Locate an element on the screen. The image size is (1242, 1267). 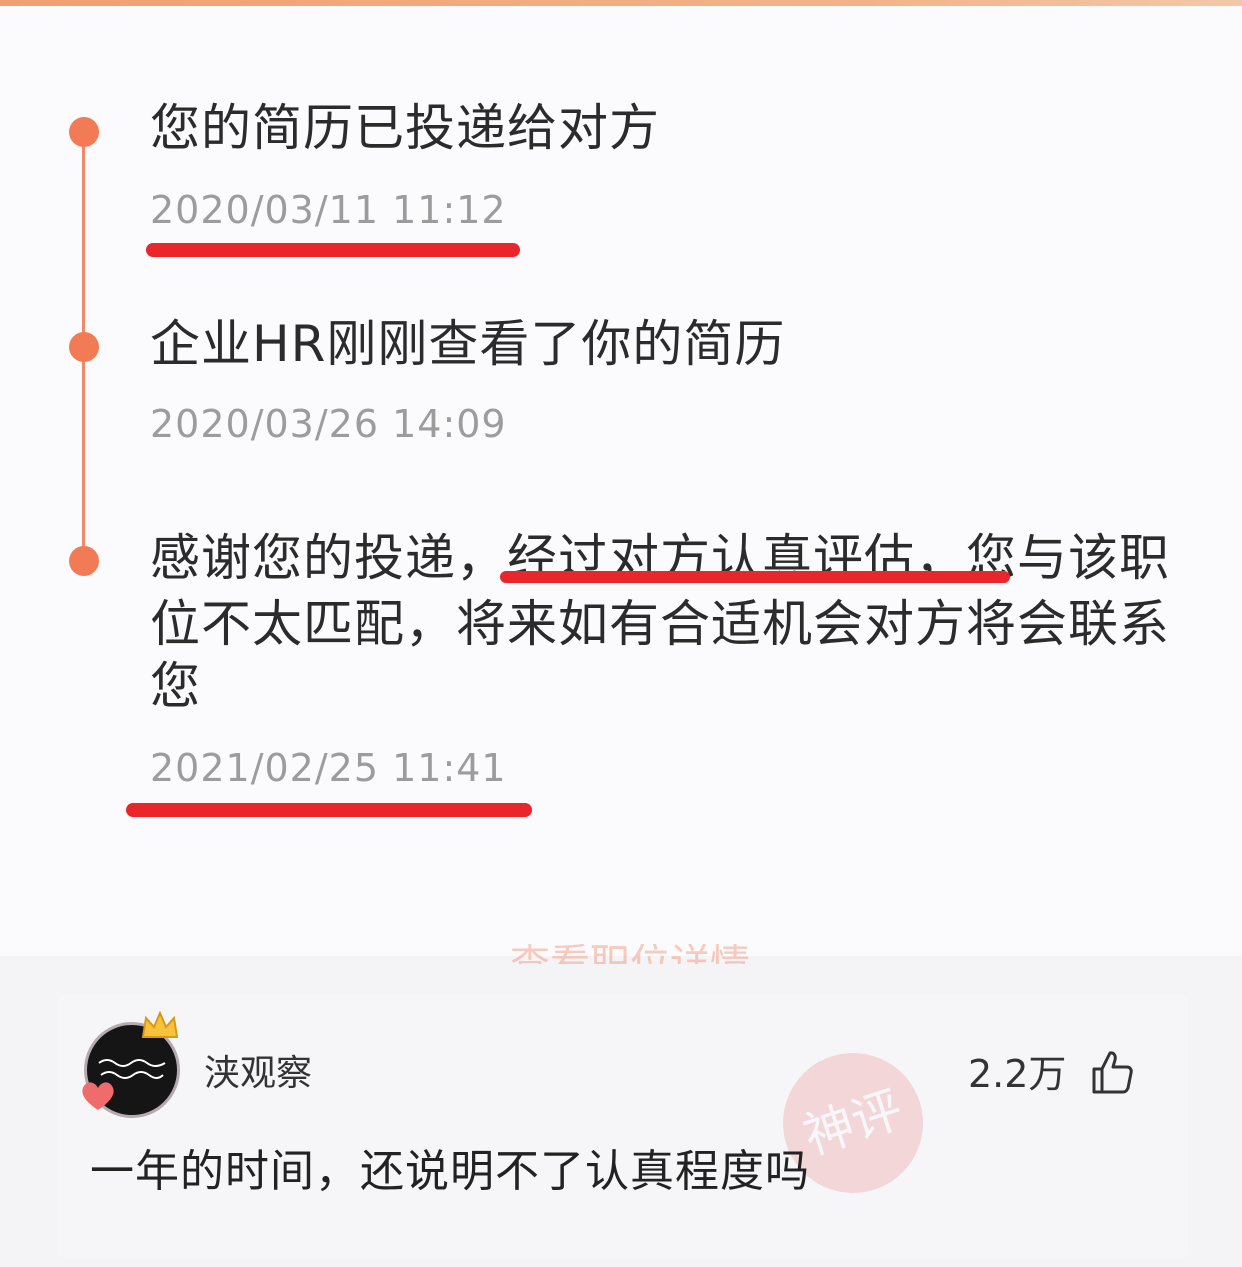
event-time: 2020/03/26 14:09 is located at coordinates (328, 424).